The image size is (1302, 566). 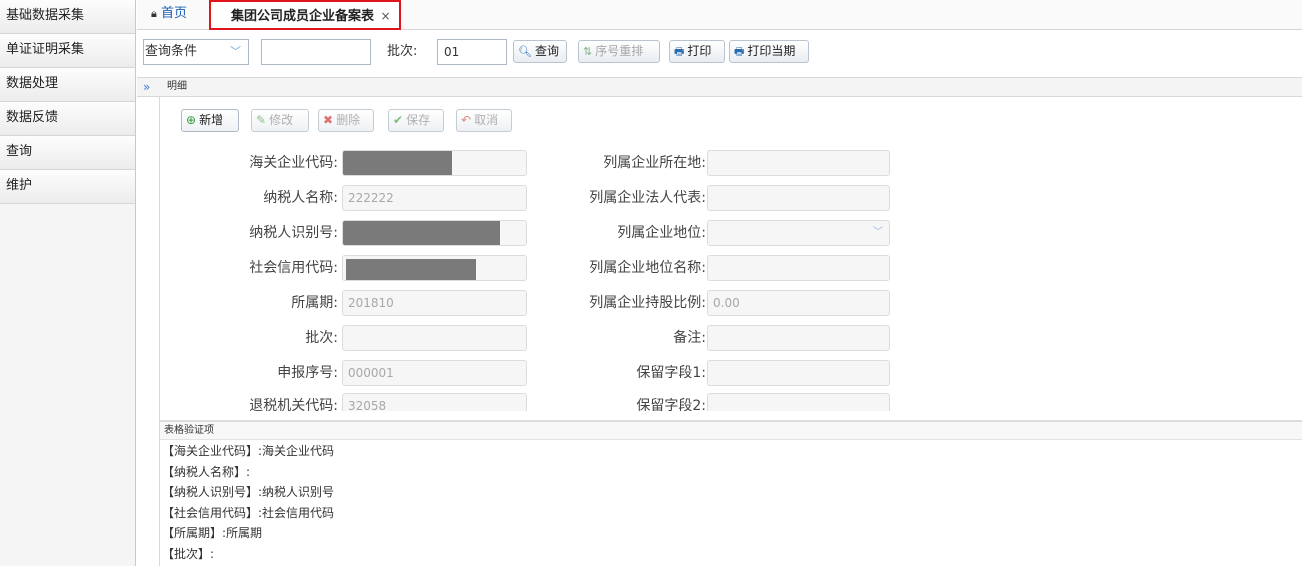 I want to click on reorder-button: ⇅ 序号重排, so click(x=619, y=51).